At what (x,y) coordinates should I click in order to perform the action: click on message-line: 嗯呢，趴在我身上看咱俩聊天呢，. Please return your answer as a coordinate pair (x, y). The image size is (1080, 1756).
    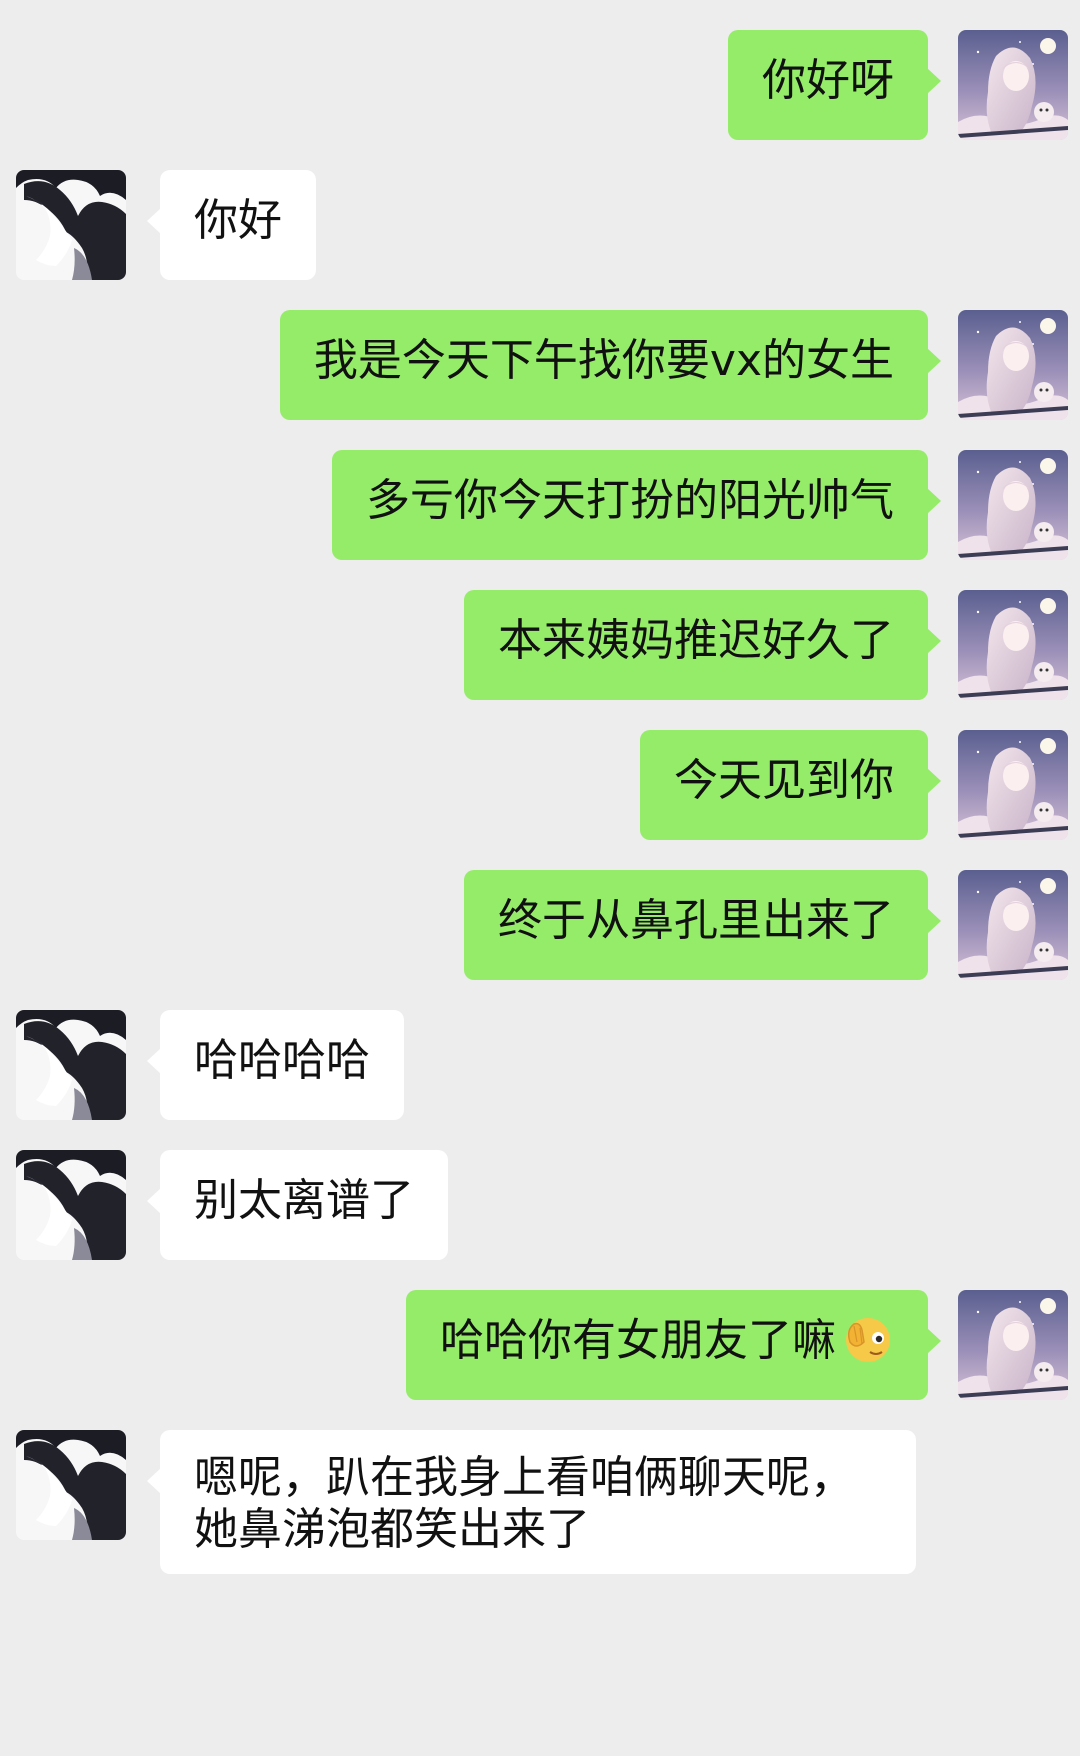
    Looking at the image, I should click on (524, 1477).